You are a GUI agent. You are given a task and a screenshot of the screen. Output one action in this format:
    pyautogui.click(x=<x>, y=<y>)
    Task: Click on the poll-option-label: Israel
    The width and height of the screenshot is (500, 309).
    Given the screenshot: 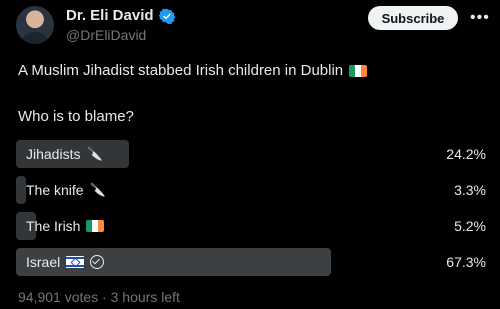 What is the action you would take?
    pyautogui.click(x=65, y=262)
    